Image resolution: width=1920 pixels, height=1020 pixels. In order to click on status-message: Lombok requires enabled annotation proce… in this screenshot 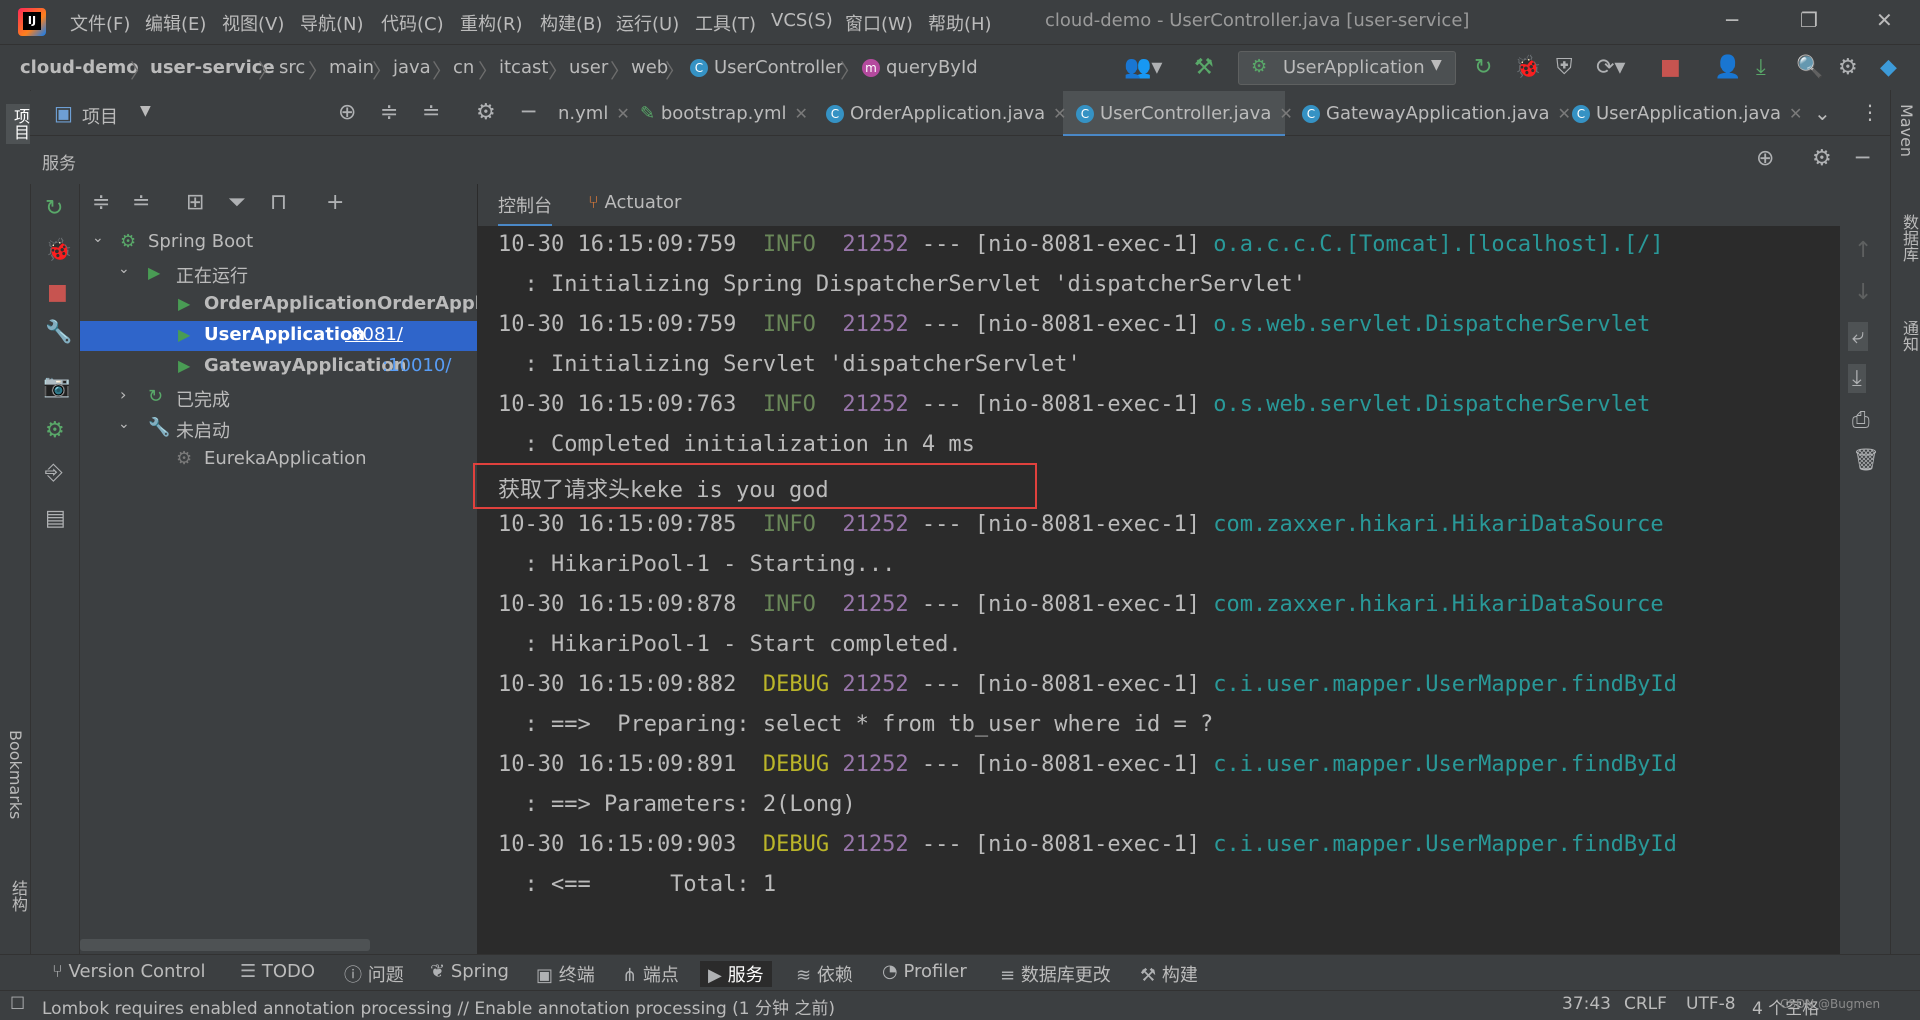, I will do `click(438, 1006)`.